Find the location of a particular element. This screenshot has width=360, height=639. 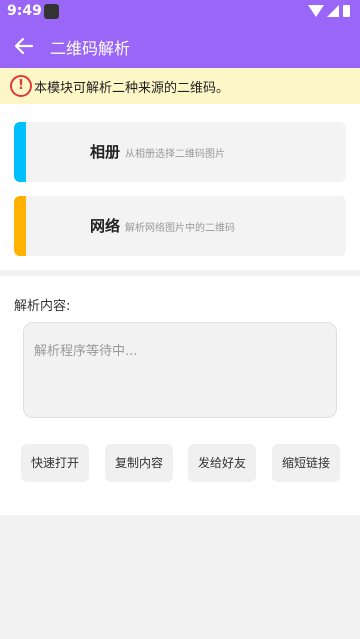

network-source-card: 网络 解析网络图片中的二维码 is located at coordinates (180, 226).